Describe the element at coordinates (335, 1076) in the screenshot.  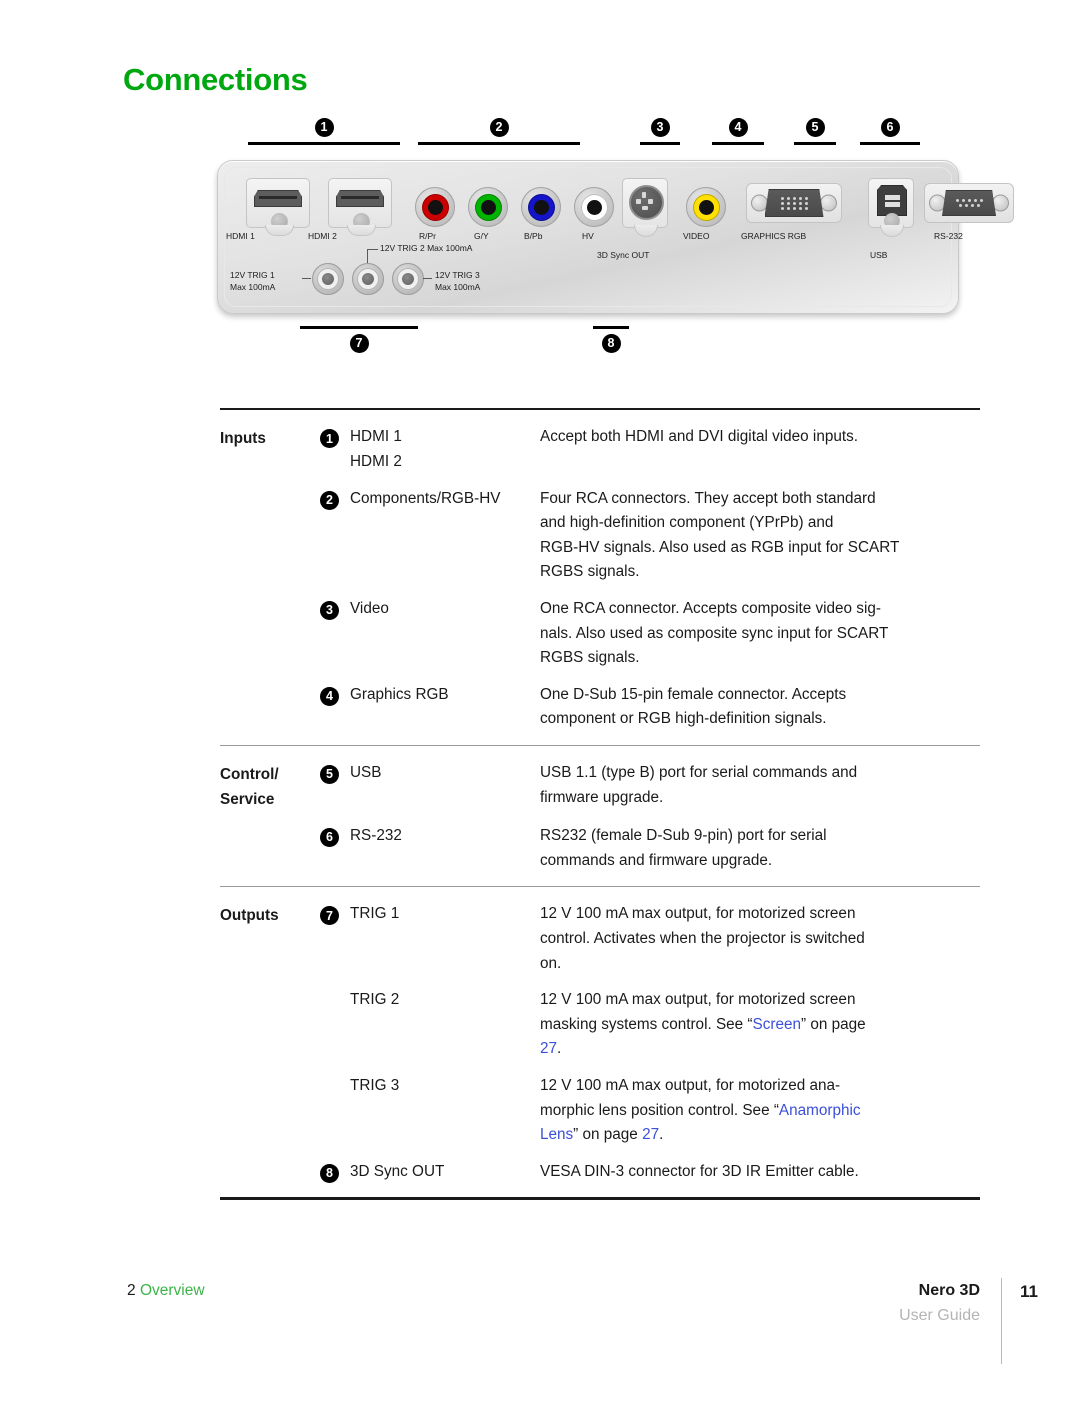
I see `row-bullet-none` at that location.